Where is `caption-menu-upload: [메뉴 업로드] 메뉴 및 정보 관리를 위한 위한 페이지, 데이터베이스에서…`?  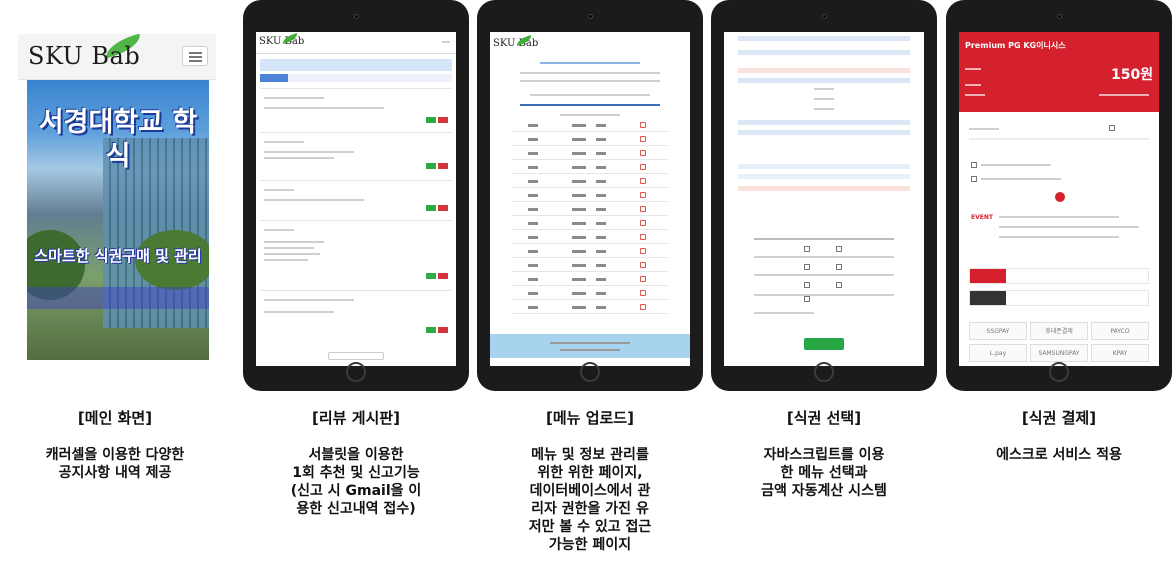 caption-menu-upload: [메뉴 업로드] 메뉴 및 정보 관리를 위한 위한 페이지, 데이터베이스에서… is located at coordinates (590, 481).